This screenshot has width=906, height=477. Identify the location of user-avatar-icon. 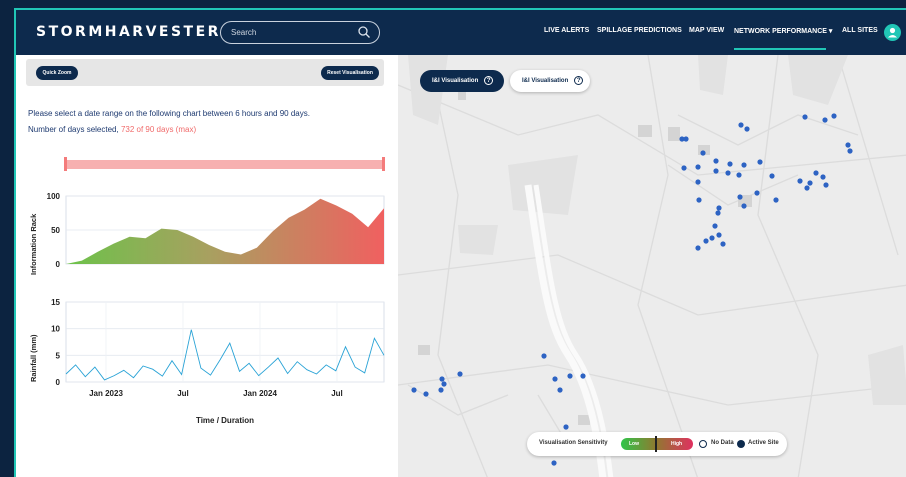
(892, 32).